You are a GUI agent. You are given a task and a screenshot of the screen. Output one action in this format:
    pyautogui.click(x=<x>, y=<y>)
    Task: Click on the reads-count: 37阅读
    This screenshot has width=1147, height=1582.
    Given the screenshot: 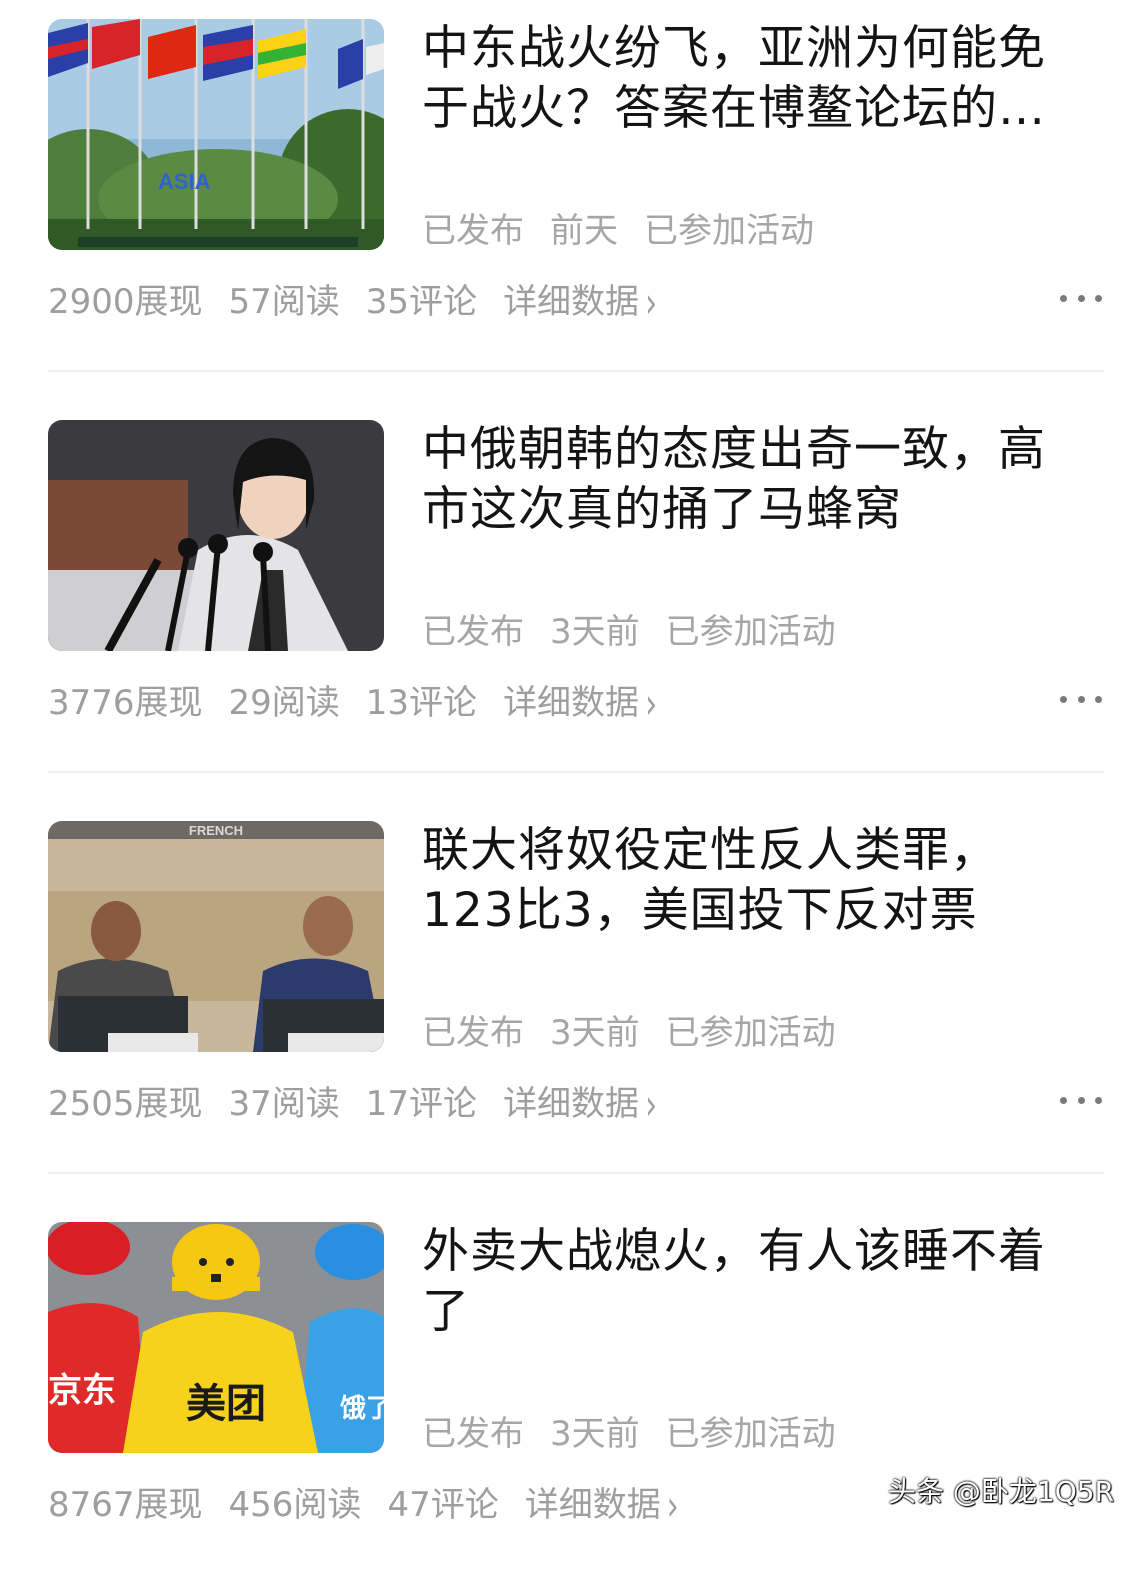 What is the action you would take?
    pyautogui.click(x=284, y=1104)
    